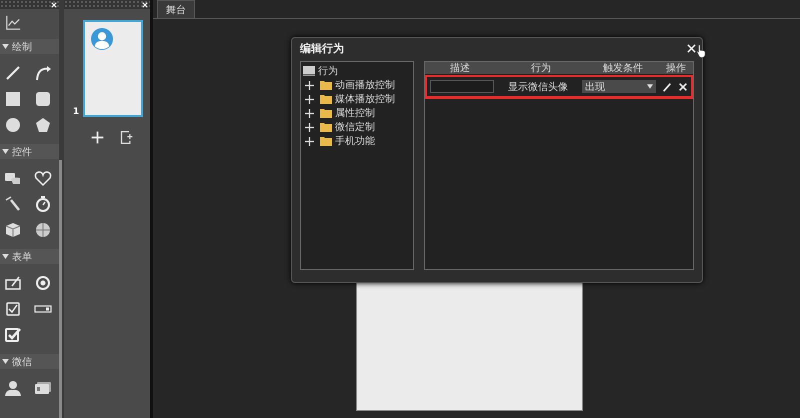 The height and width of the screenshot is (418, 800). What do you see at coordinates (354, 127) in the screenshot?
I see `tree-item: 微信定制` at bounding box center [354, 127].